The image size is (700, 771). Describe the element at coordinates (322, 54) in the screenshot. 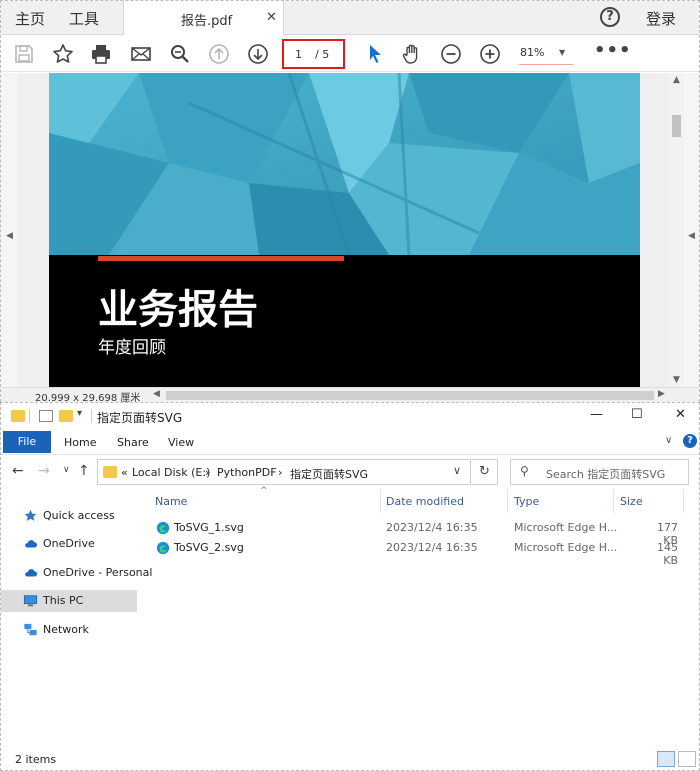

I see `total-pages-label: / 5` at that location.